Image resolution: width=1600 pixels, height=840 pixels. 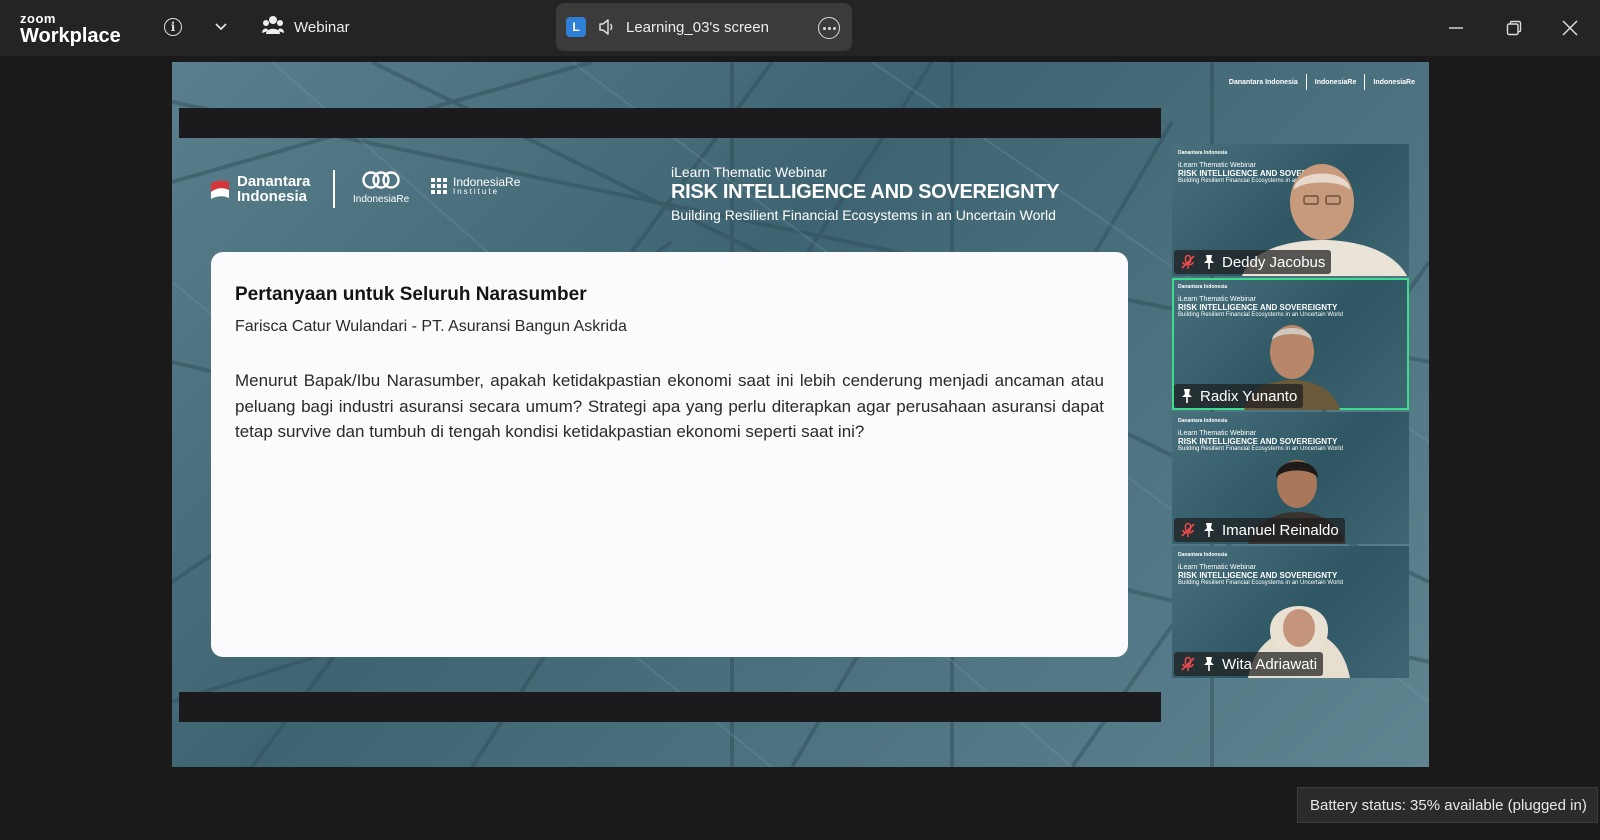 I want to click on restore-icon, so click(x=1514, y=28).